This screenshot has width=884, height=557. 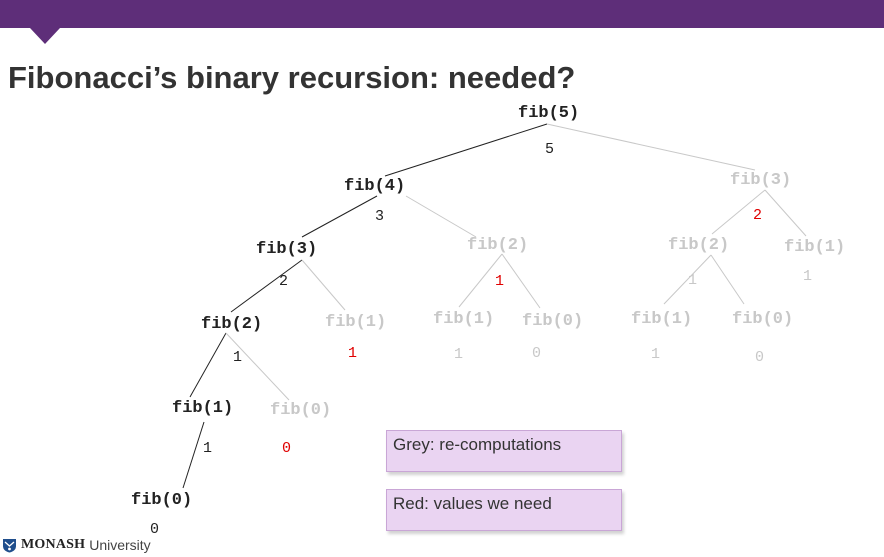 What do you see at coordinates (500, 281) in the screenshot?
I see `value-fib2-mid: 1` at bounding box center [500, 281].